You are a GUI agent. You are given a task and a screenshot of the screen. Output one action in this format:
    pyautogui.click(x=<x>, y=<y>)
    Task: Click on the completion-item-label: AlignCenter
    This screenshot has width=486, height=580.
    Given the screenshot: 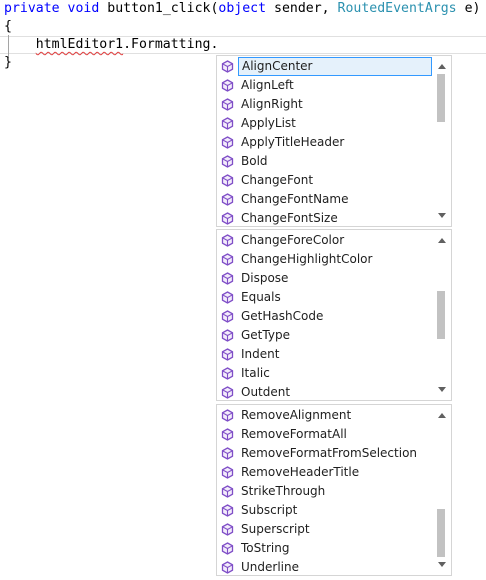 What is the action you would take?
    pyautogui.click(x=335, y=66)
    